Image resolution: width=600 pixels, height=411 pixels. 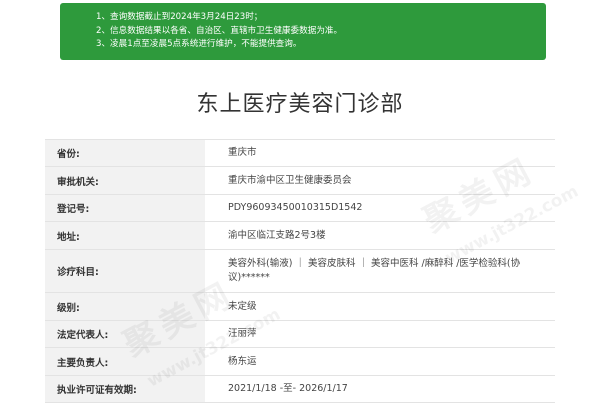 I want to click on detail-row-registration-number: 登记号: PDY96093450010315D1542, so click(x=300, y=208).